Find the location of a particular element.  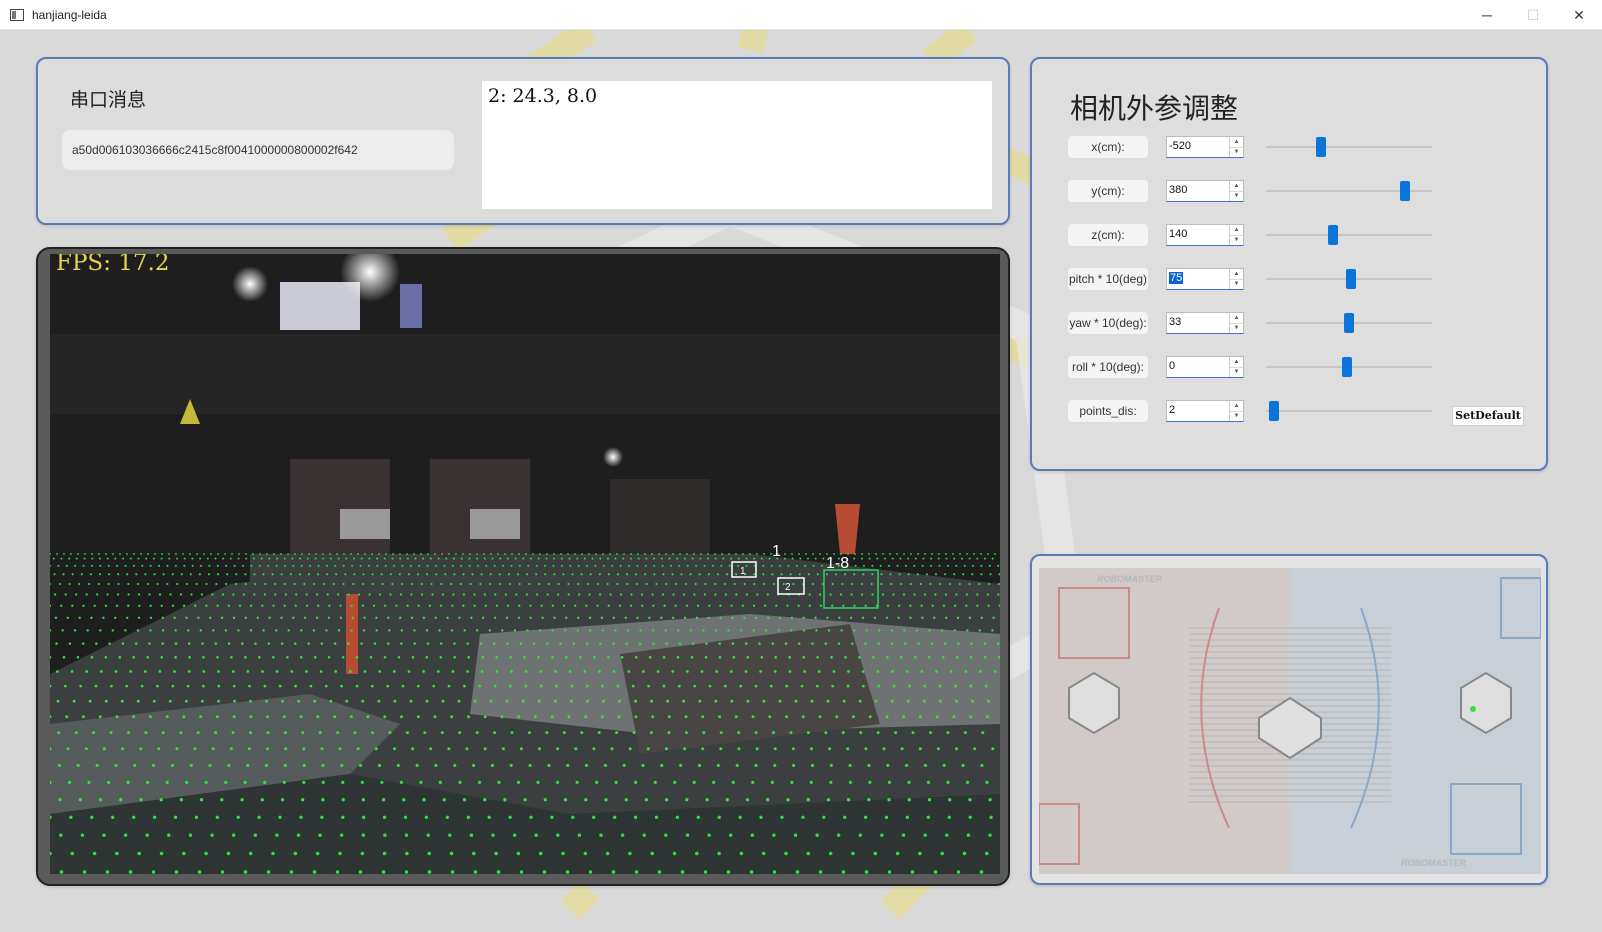

z-slider is located at coordinates (1349, 235).